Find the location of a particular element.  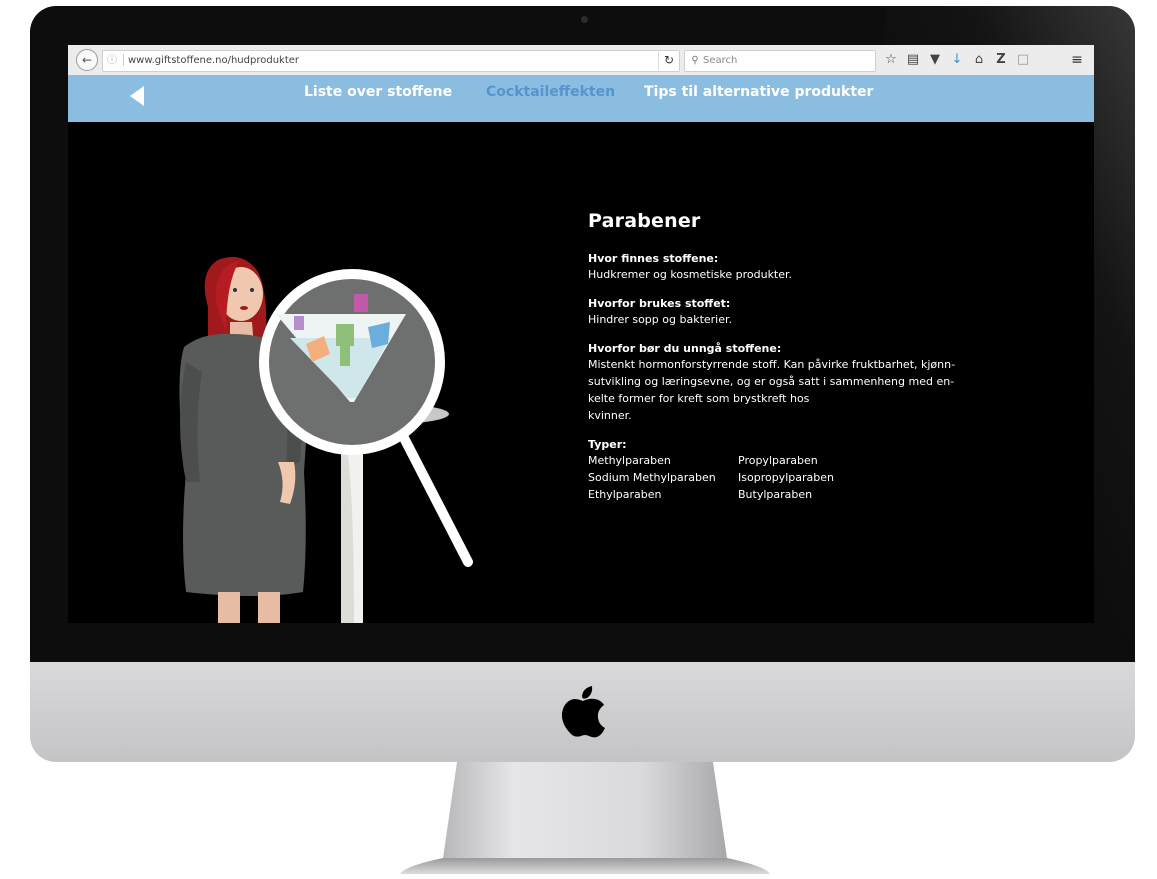

pocket-icon: ▼ is located at coordinates (935, 60).